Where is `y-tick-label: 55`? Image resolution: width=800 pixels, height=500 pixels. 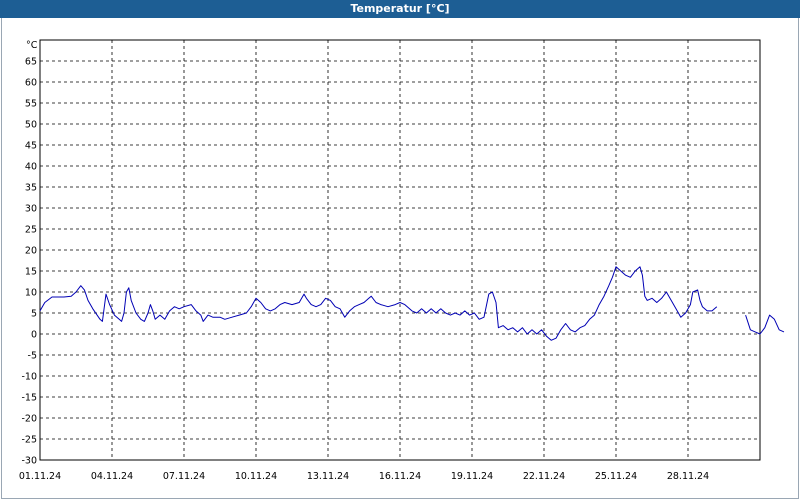 y-tick-label: 55 is located at coordinates (31, 104).